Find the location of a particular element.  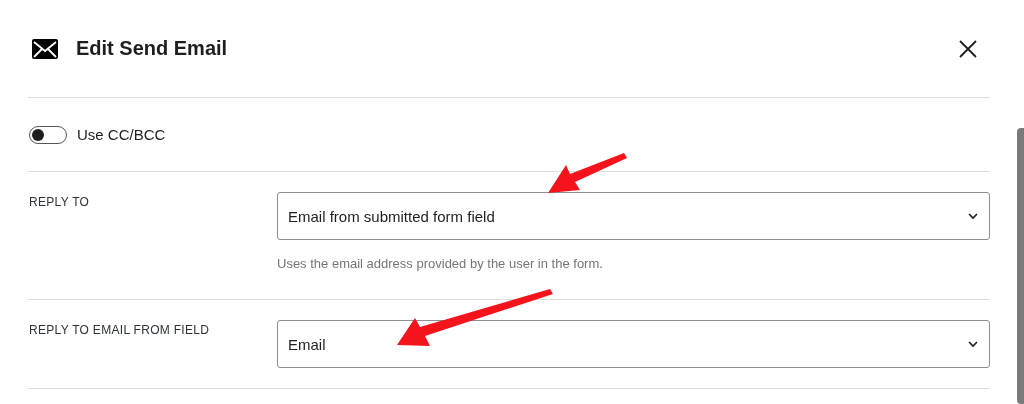

field-label: REPLY TO is located at coordinates (59, 202).